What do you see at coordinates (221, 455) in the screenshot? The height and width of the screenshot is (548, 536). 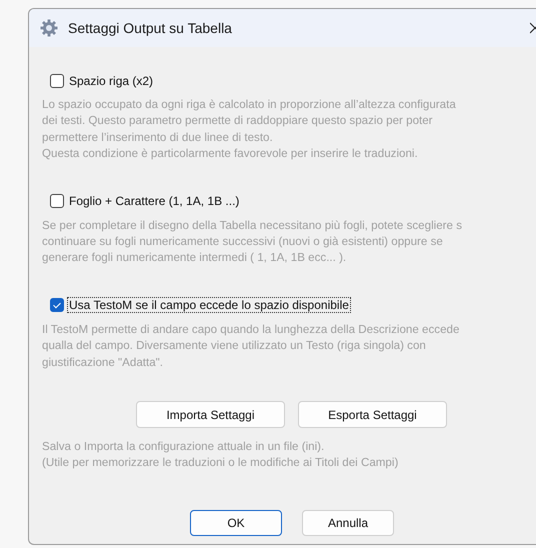 I see `note-text: Salva o Importa la configurazione attuale in un file (ini). (Utile per memorizzare le traduzioni o le modifiche ai Titoli dei Campi)` at bounding box center [221, 455].